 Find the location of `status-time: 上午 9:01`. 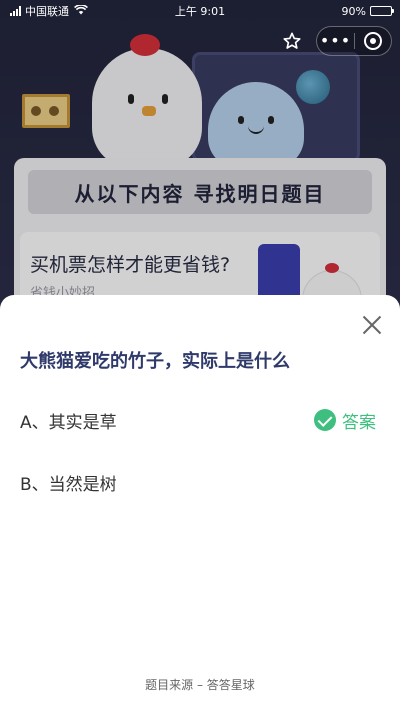

status-time: 上午 9:01 is located at coordinates (200, 11).